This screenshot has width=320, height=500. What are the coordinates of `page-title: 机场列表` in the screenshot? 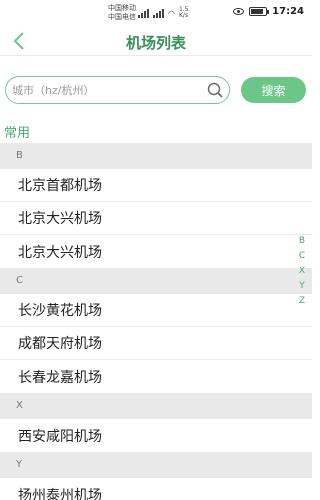 It's located at (155, 43).